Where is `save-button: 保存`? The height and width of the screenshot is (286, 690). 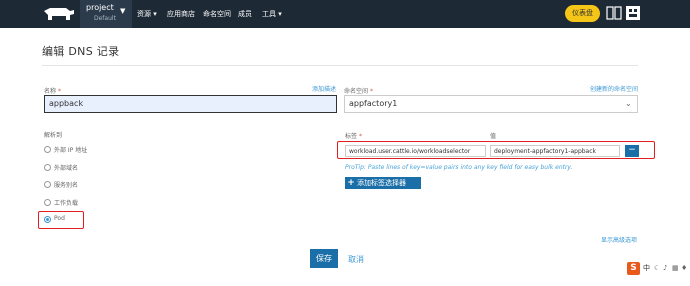
save-button: 保存 is located at coordinates (324, 258).